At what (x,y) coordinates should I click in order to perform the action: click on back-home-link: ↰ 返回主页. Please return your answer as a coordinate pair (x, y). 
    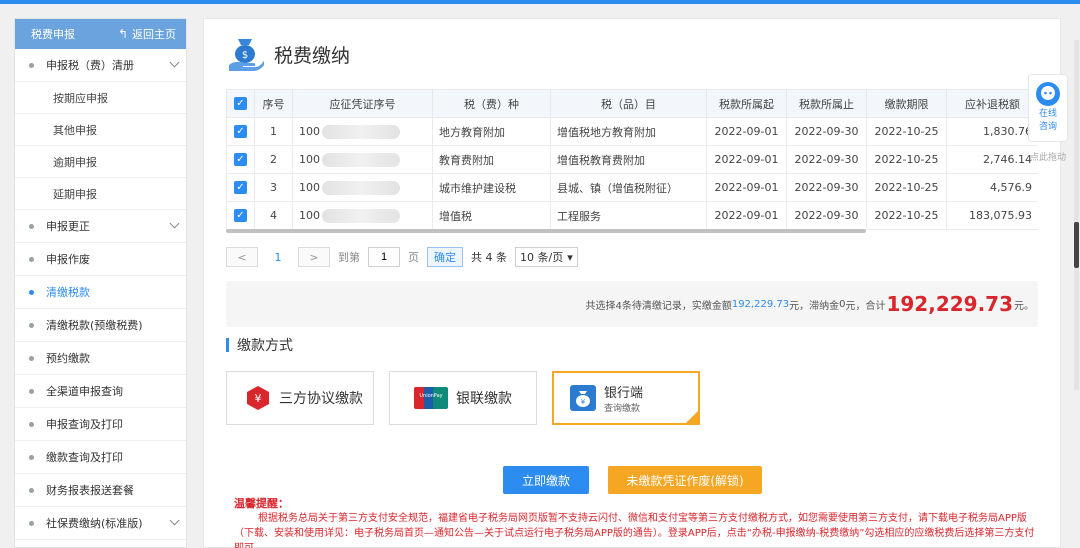
    Looking at the image, I should click on (147, 34).